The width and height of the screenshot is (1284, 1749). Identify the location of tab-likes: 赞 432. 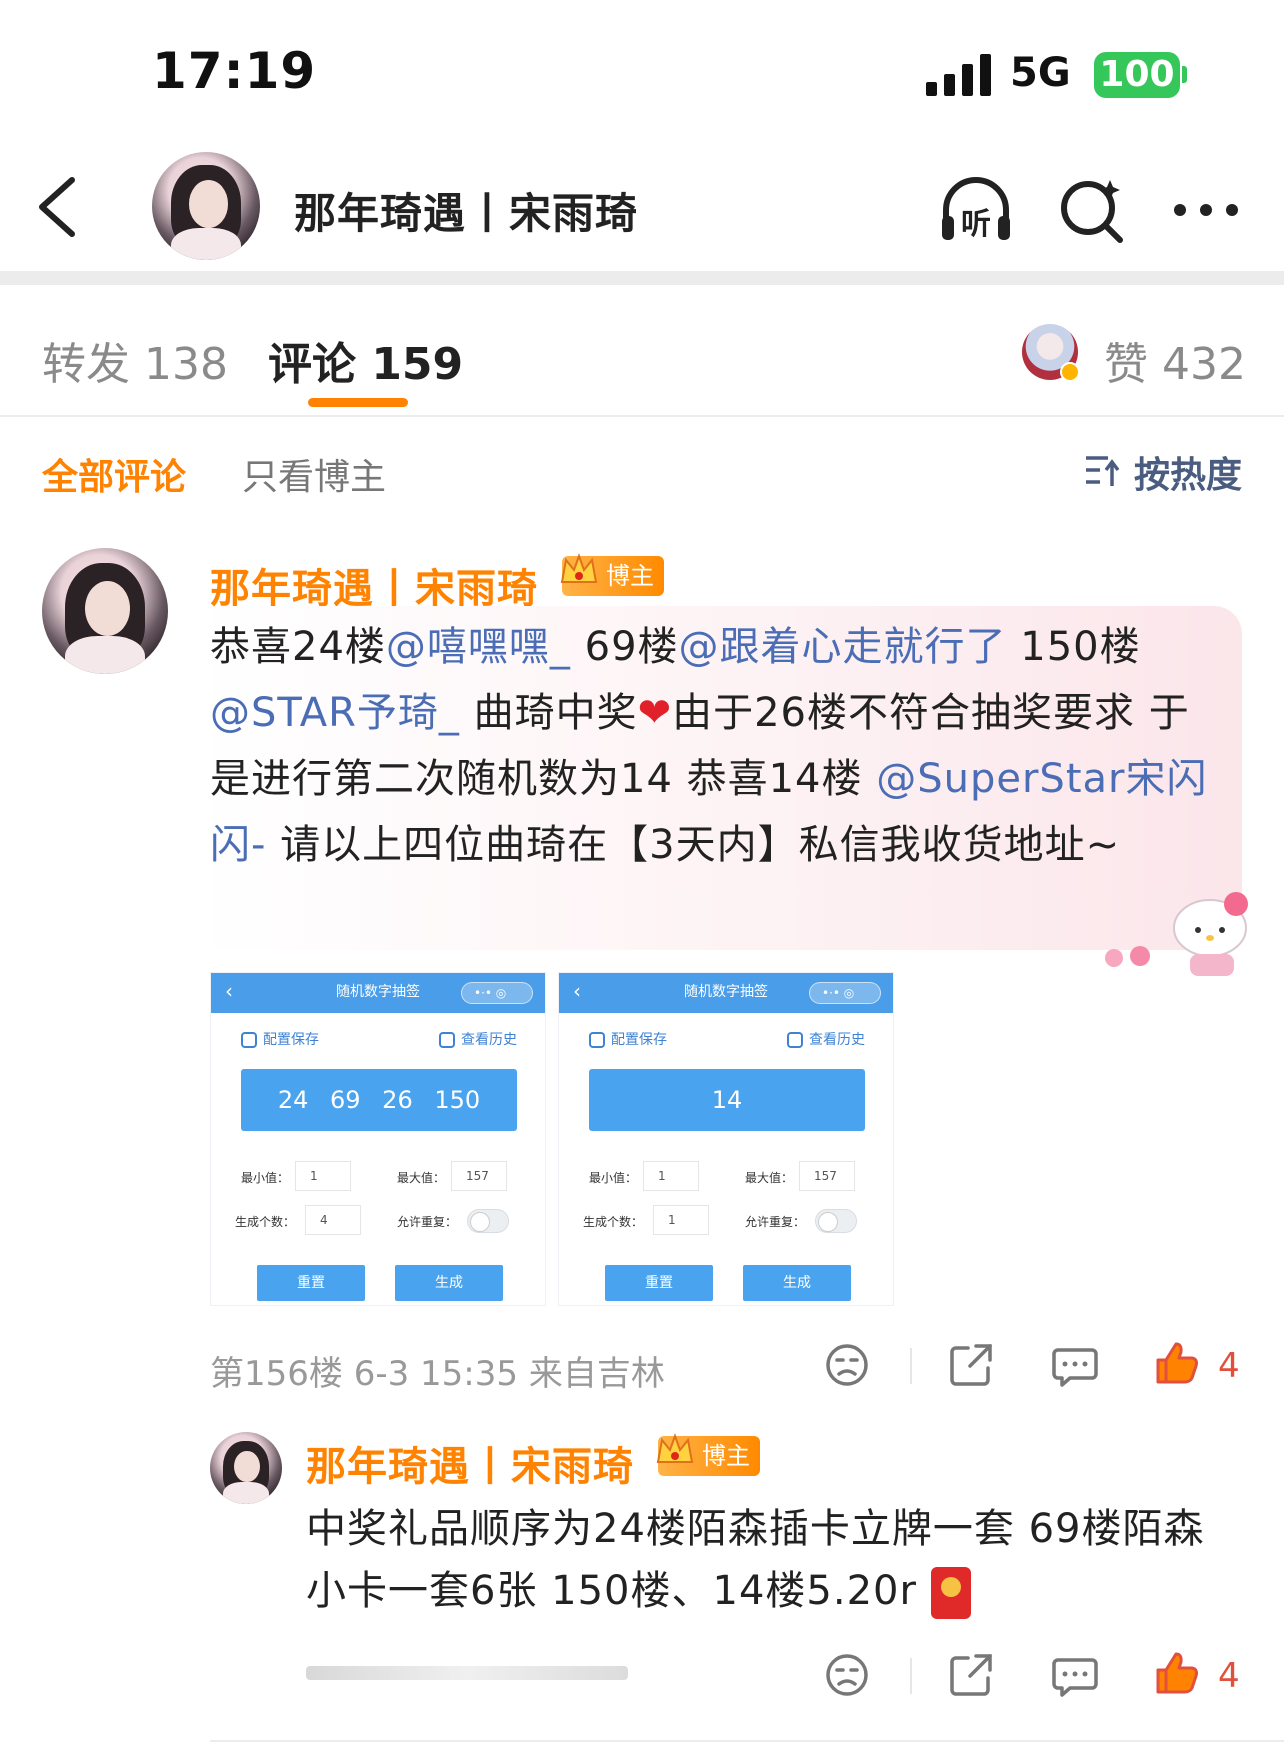
(1175, 360).